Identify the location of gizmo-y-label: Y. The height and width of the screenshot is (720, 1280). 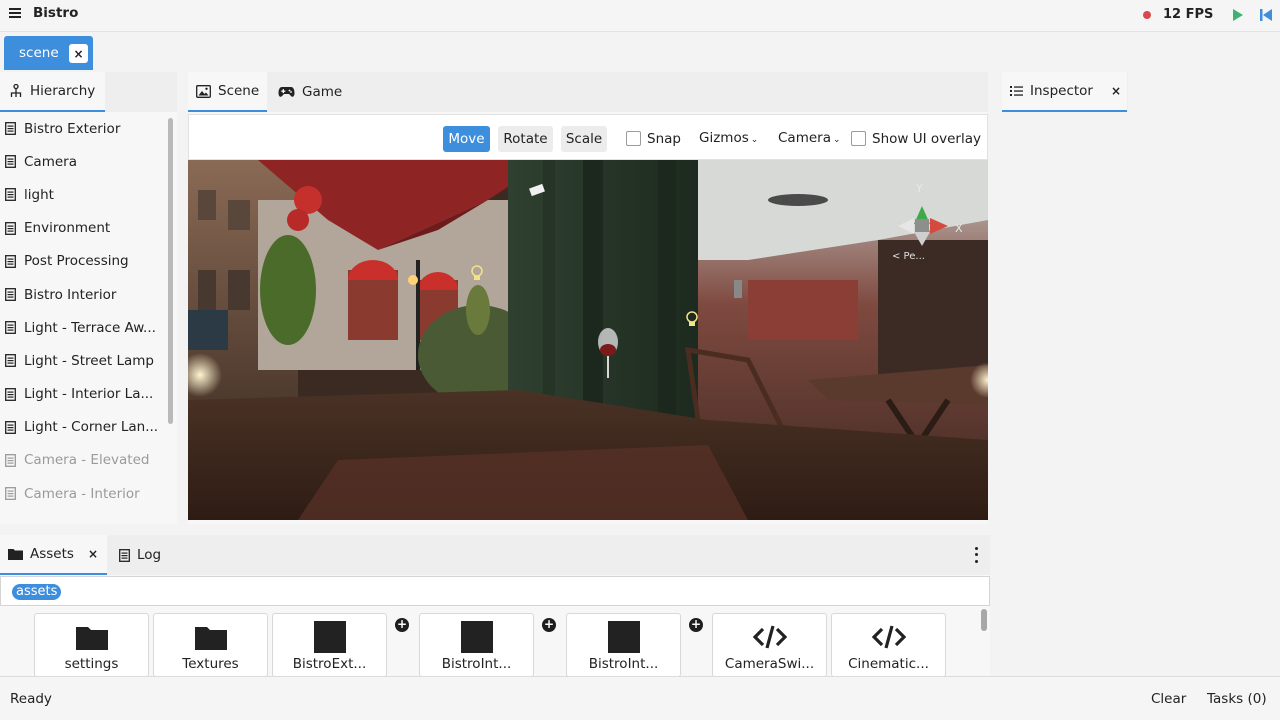
(919, 188).